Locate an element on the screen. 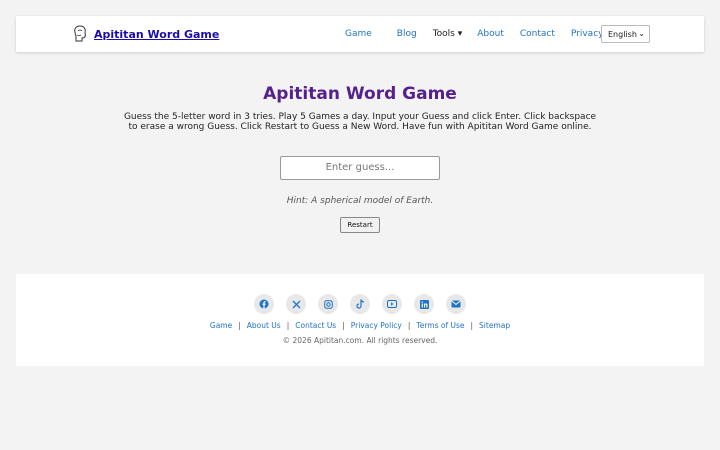  tiktok-icon is located at coordinates (360, 304).